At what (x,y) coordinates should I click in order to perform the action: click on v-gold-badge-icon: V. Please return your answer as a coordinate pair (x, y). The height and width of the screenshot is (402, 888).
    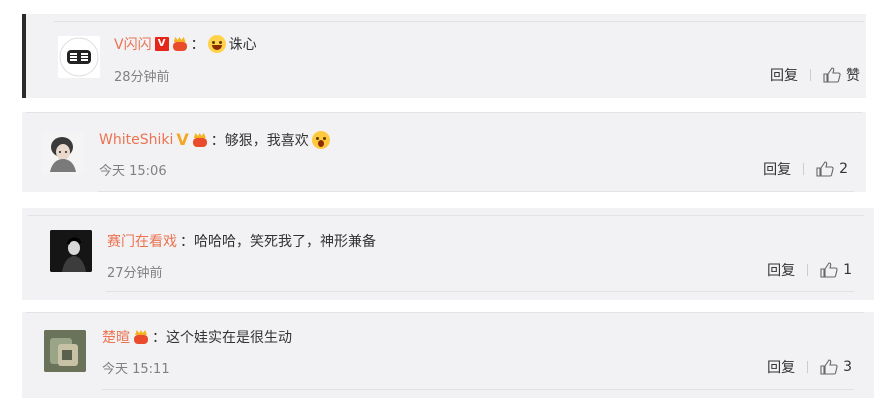
    Looking at the image, I should click on (182, 140).